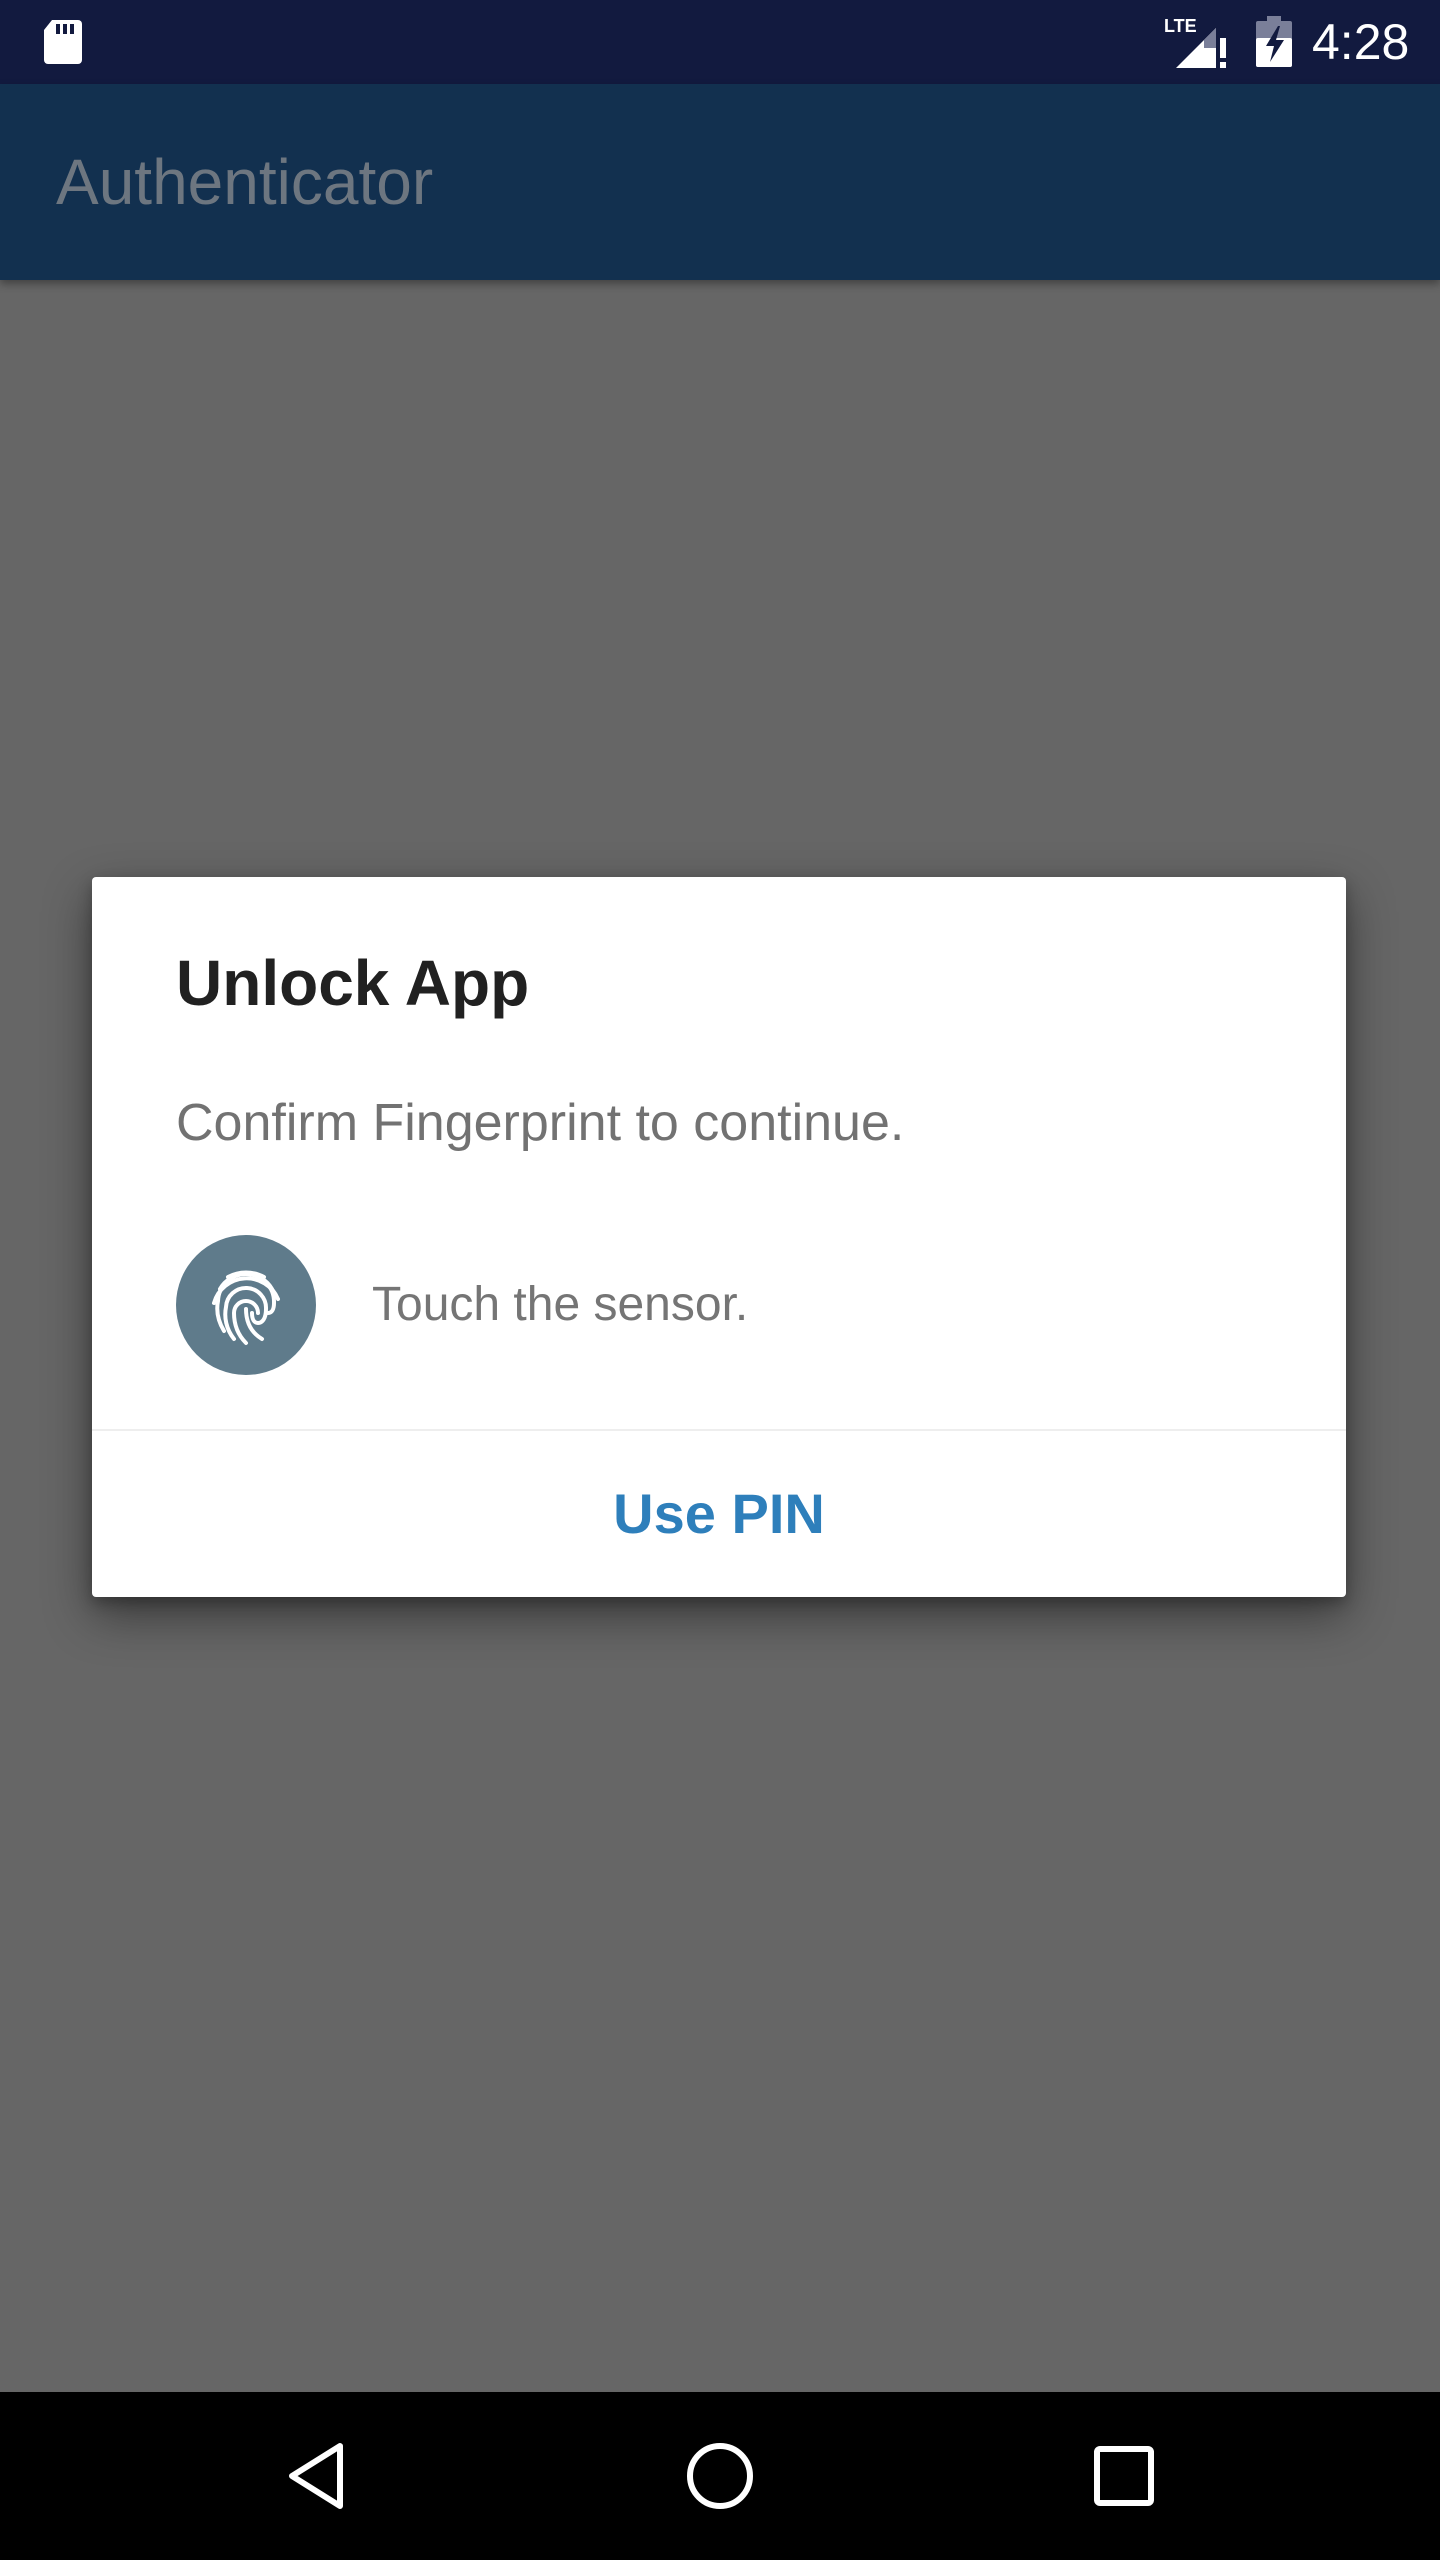  I want to click on lte-signal-icon: LTE, so click(1195, 42).